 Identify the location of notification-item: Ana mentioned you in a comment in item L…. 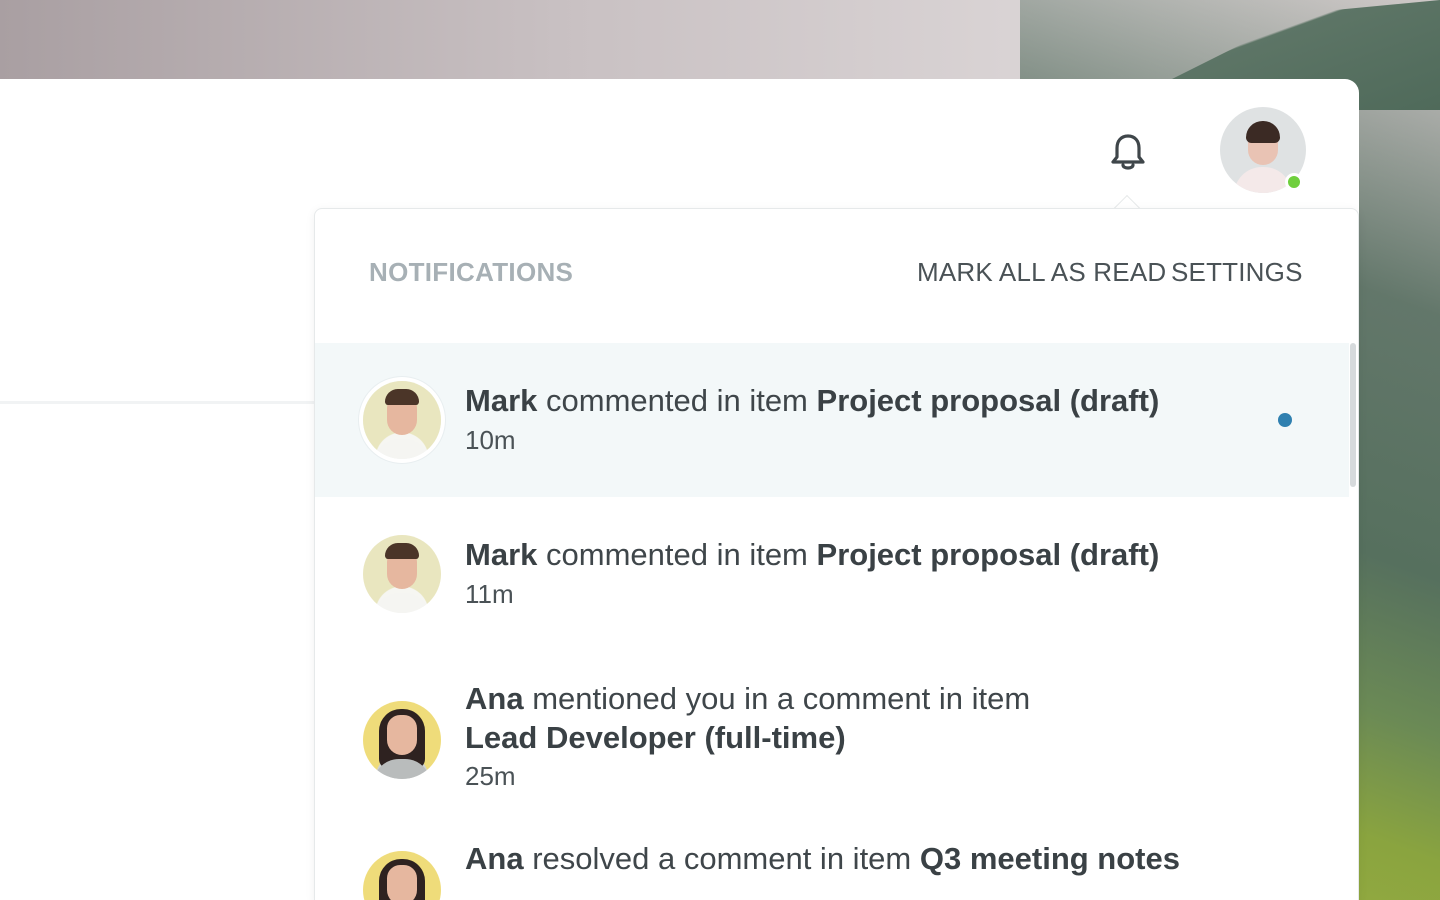
(832, 727).